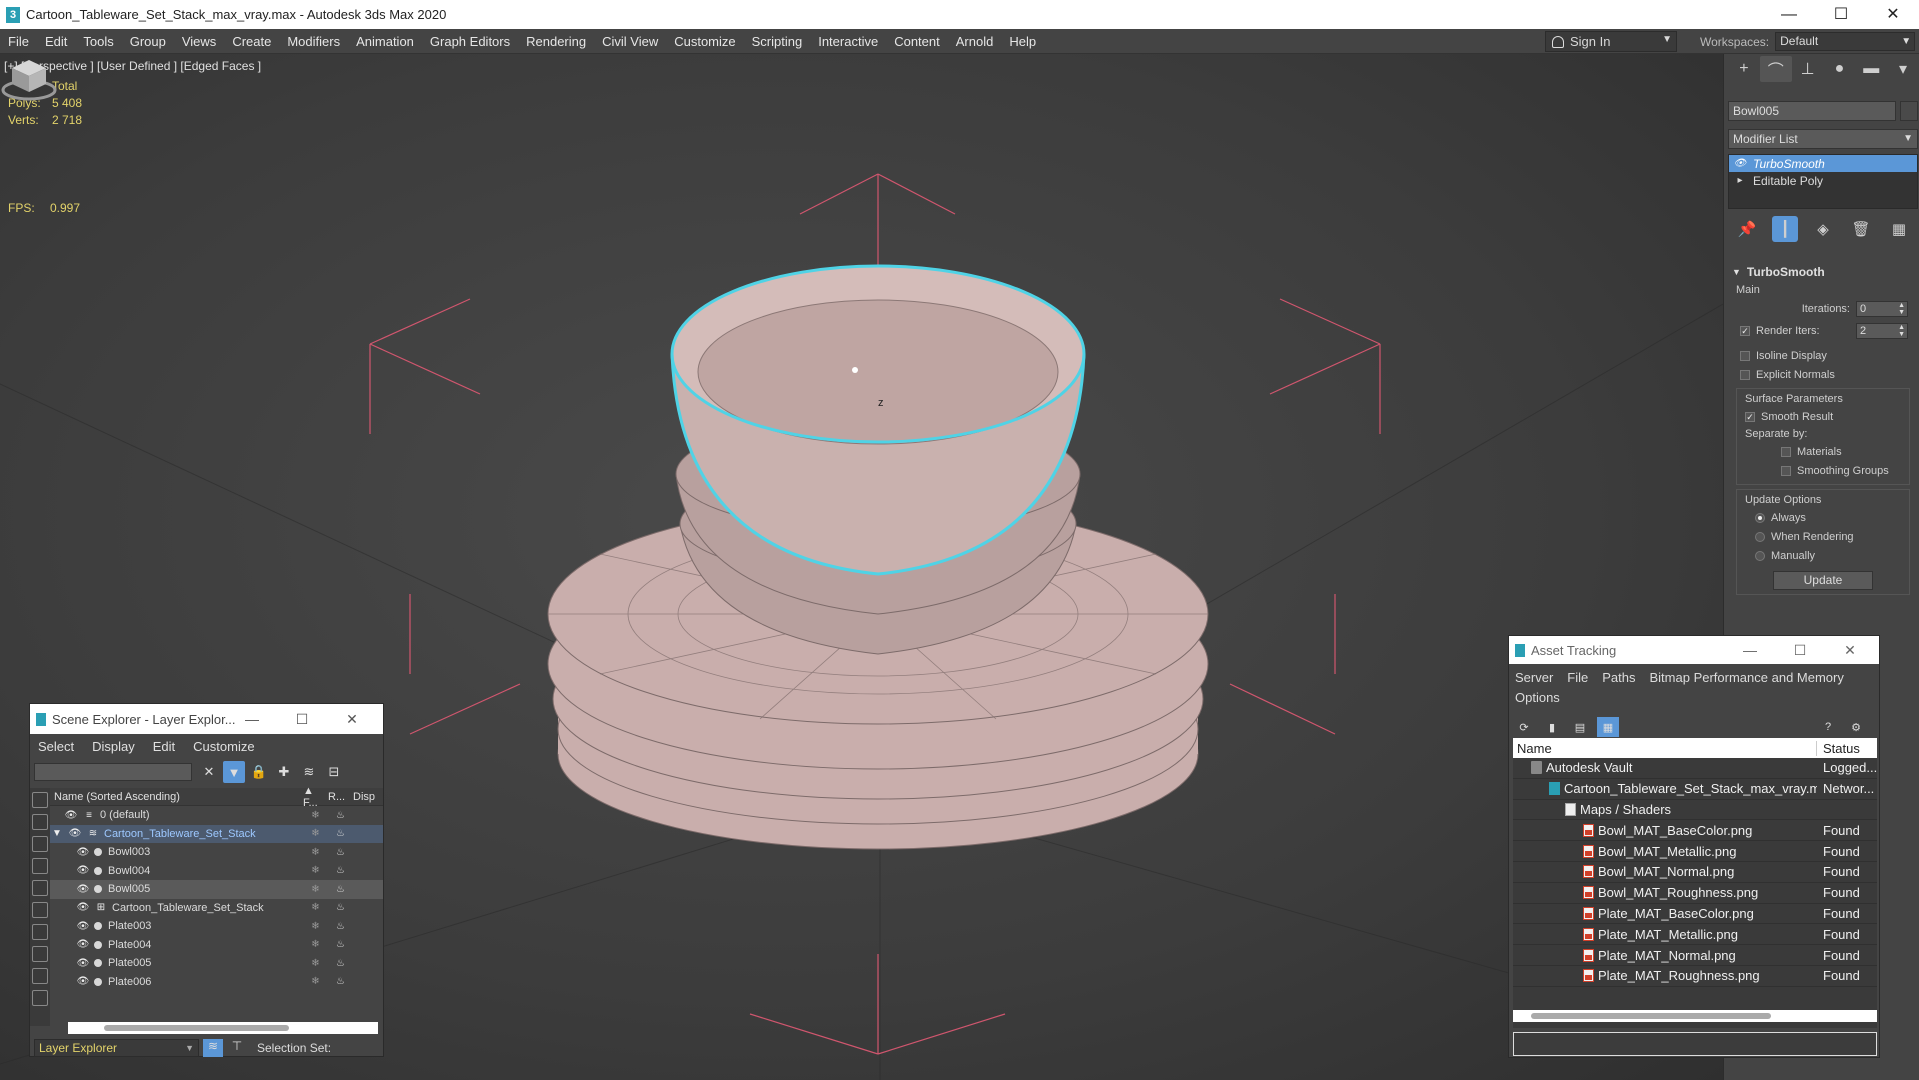 The width and height of the screenshot is (1919, 1080). I want to click on explicit-normals-checkbox, so click(1745, 374).